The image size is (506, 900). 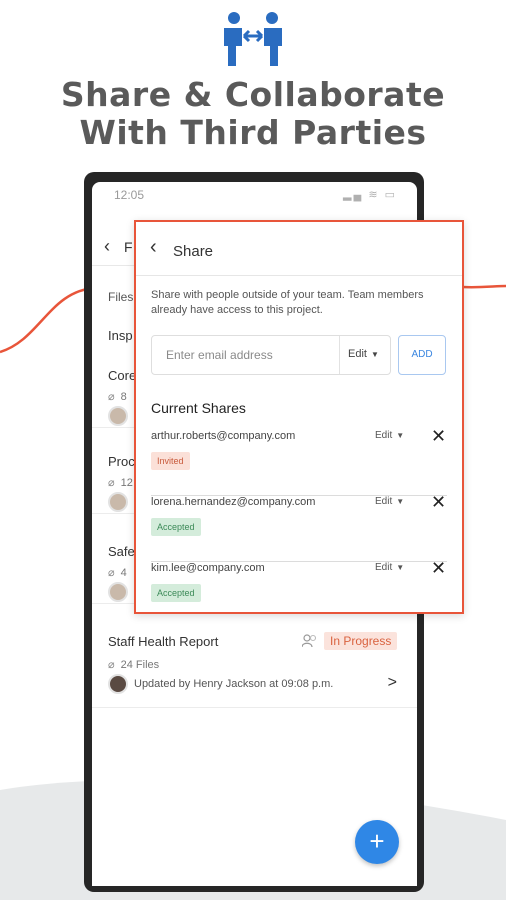 What do you see at coordinates (253, 132) in the screenshot?
I see `headline-line-2: With Third Parties` at bounding box center [253, 132].